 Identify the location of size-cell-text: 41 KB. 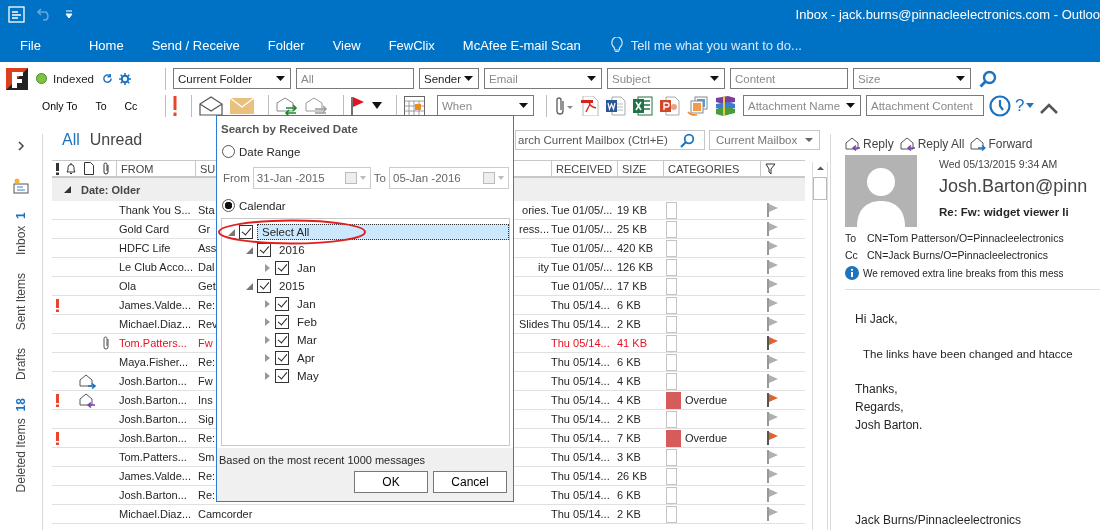
(632, 343).